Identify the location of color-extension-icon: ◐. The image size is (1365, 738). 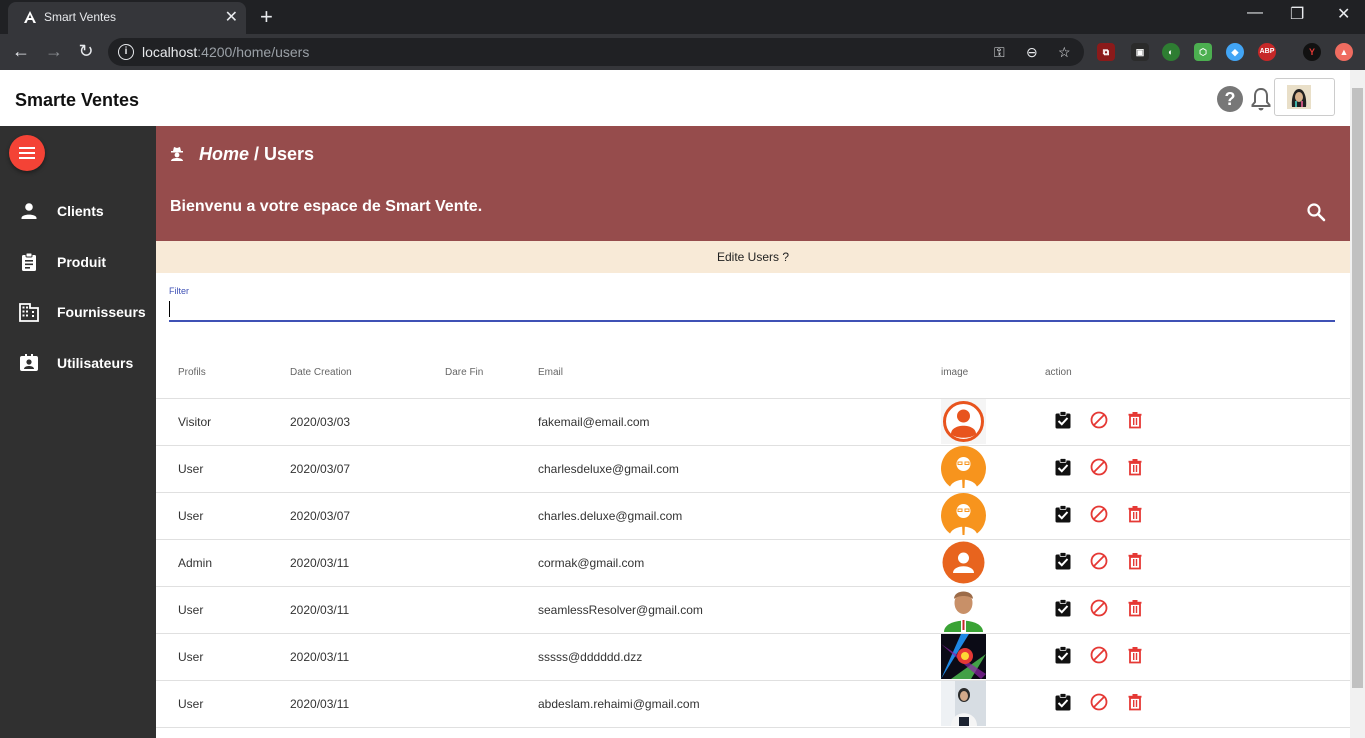
(1171, 52).